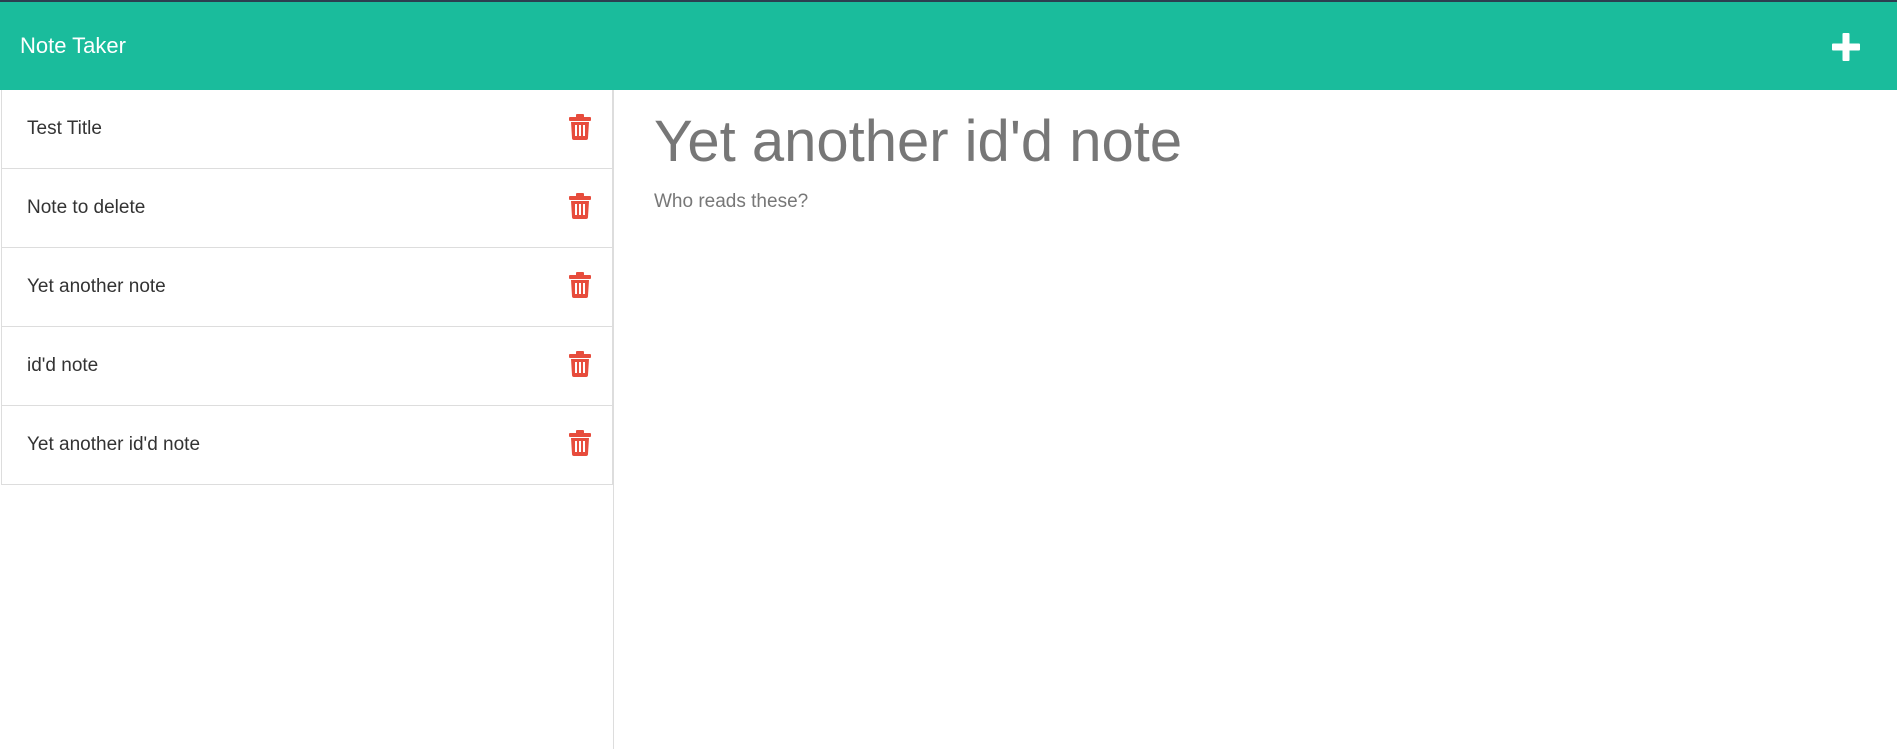 The image size is (1897, 749). I want to click on note-list-item: Yet another id'd note, so click(307, 445).